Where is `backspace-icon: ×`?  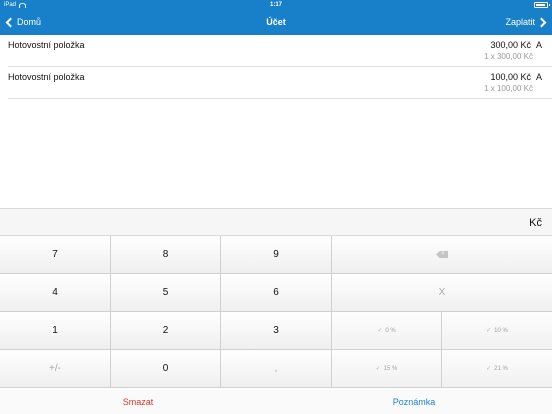
backspace-icon: × is located at coordinates (442, 254).